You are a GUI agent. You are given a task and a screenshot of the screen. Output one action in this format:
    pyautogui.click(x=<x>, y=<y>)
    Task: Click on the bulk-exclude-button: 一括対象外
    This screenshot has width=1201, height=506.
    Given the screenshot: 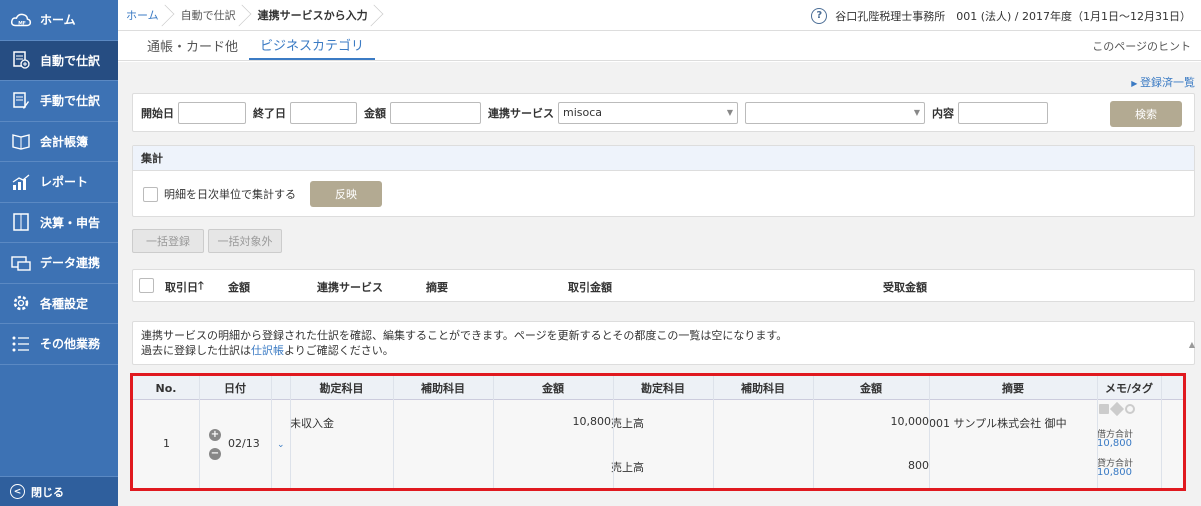 What is the action you would take?
    pyautogui.click(x=245, y=241)
    